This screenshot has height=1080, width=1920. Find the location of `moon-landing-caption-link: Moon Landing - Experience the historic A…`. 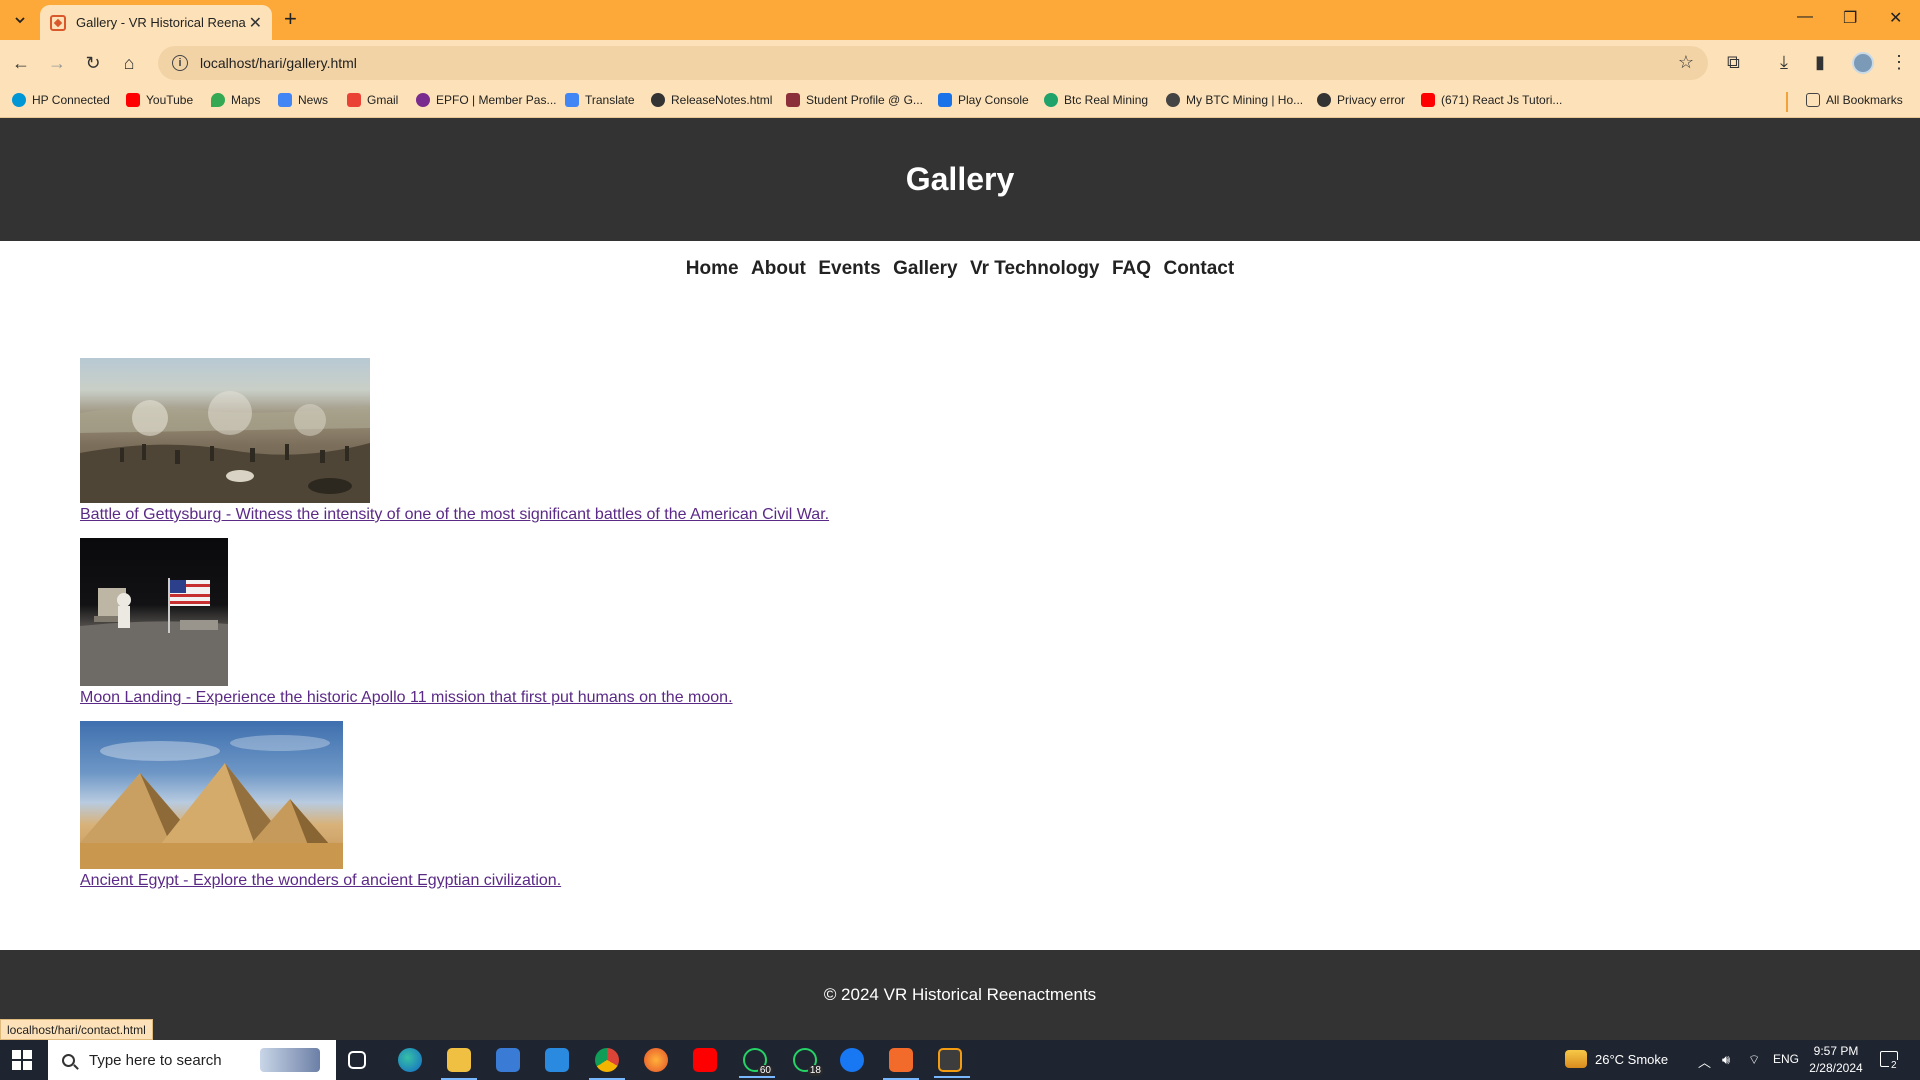

moon-landing-caption-link: Moon Landing - Experience the historic A… is located at coordinates (454, 698).